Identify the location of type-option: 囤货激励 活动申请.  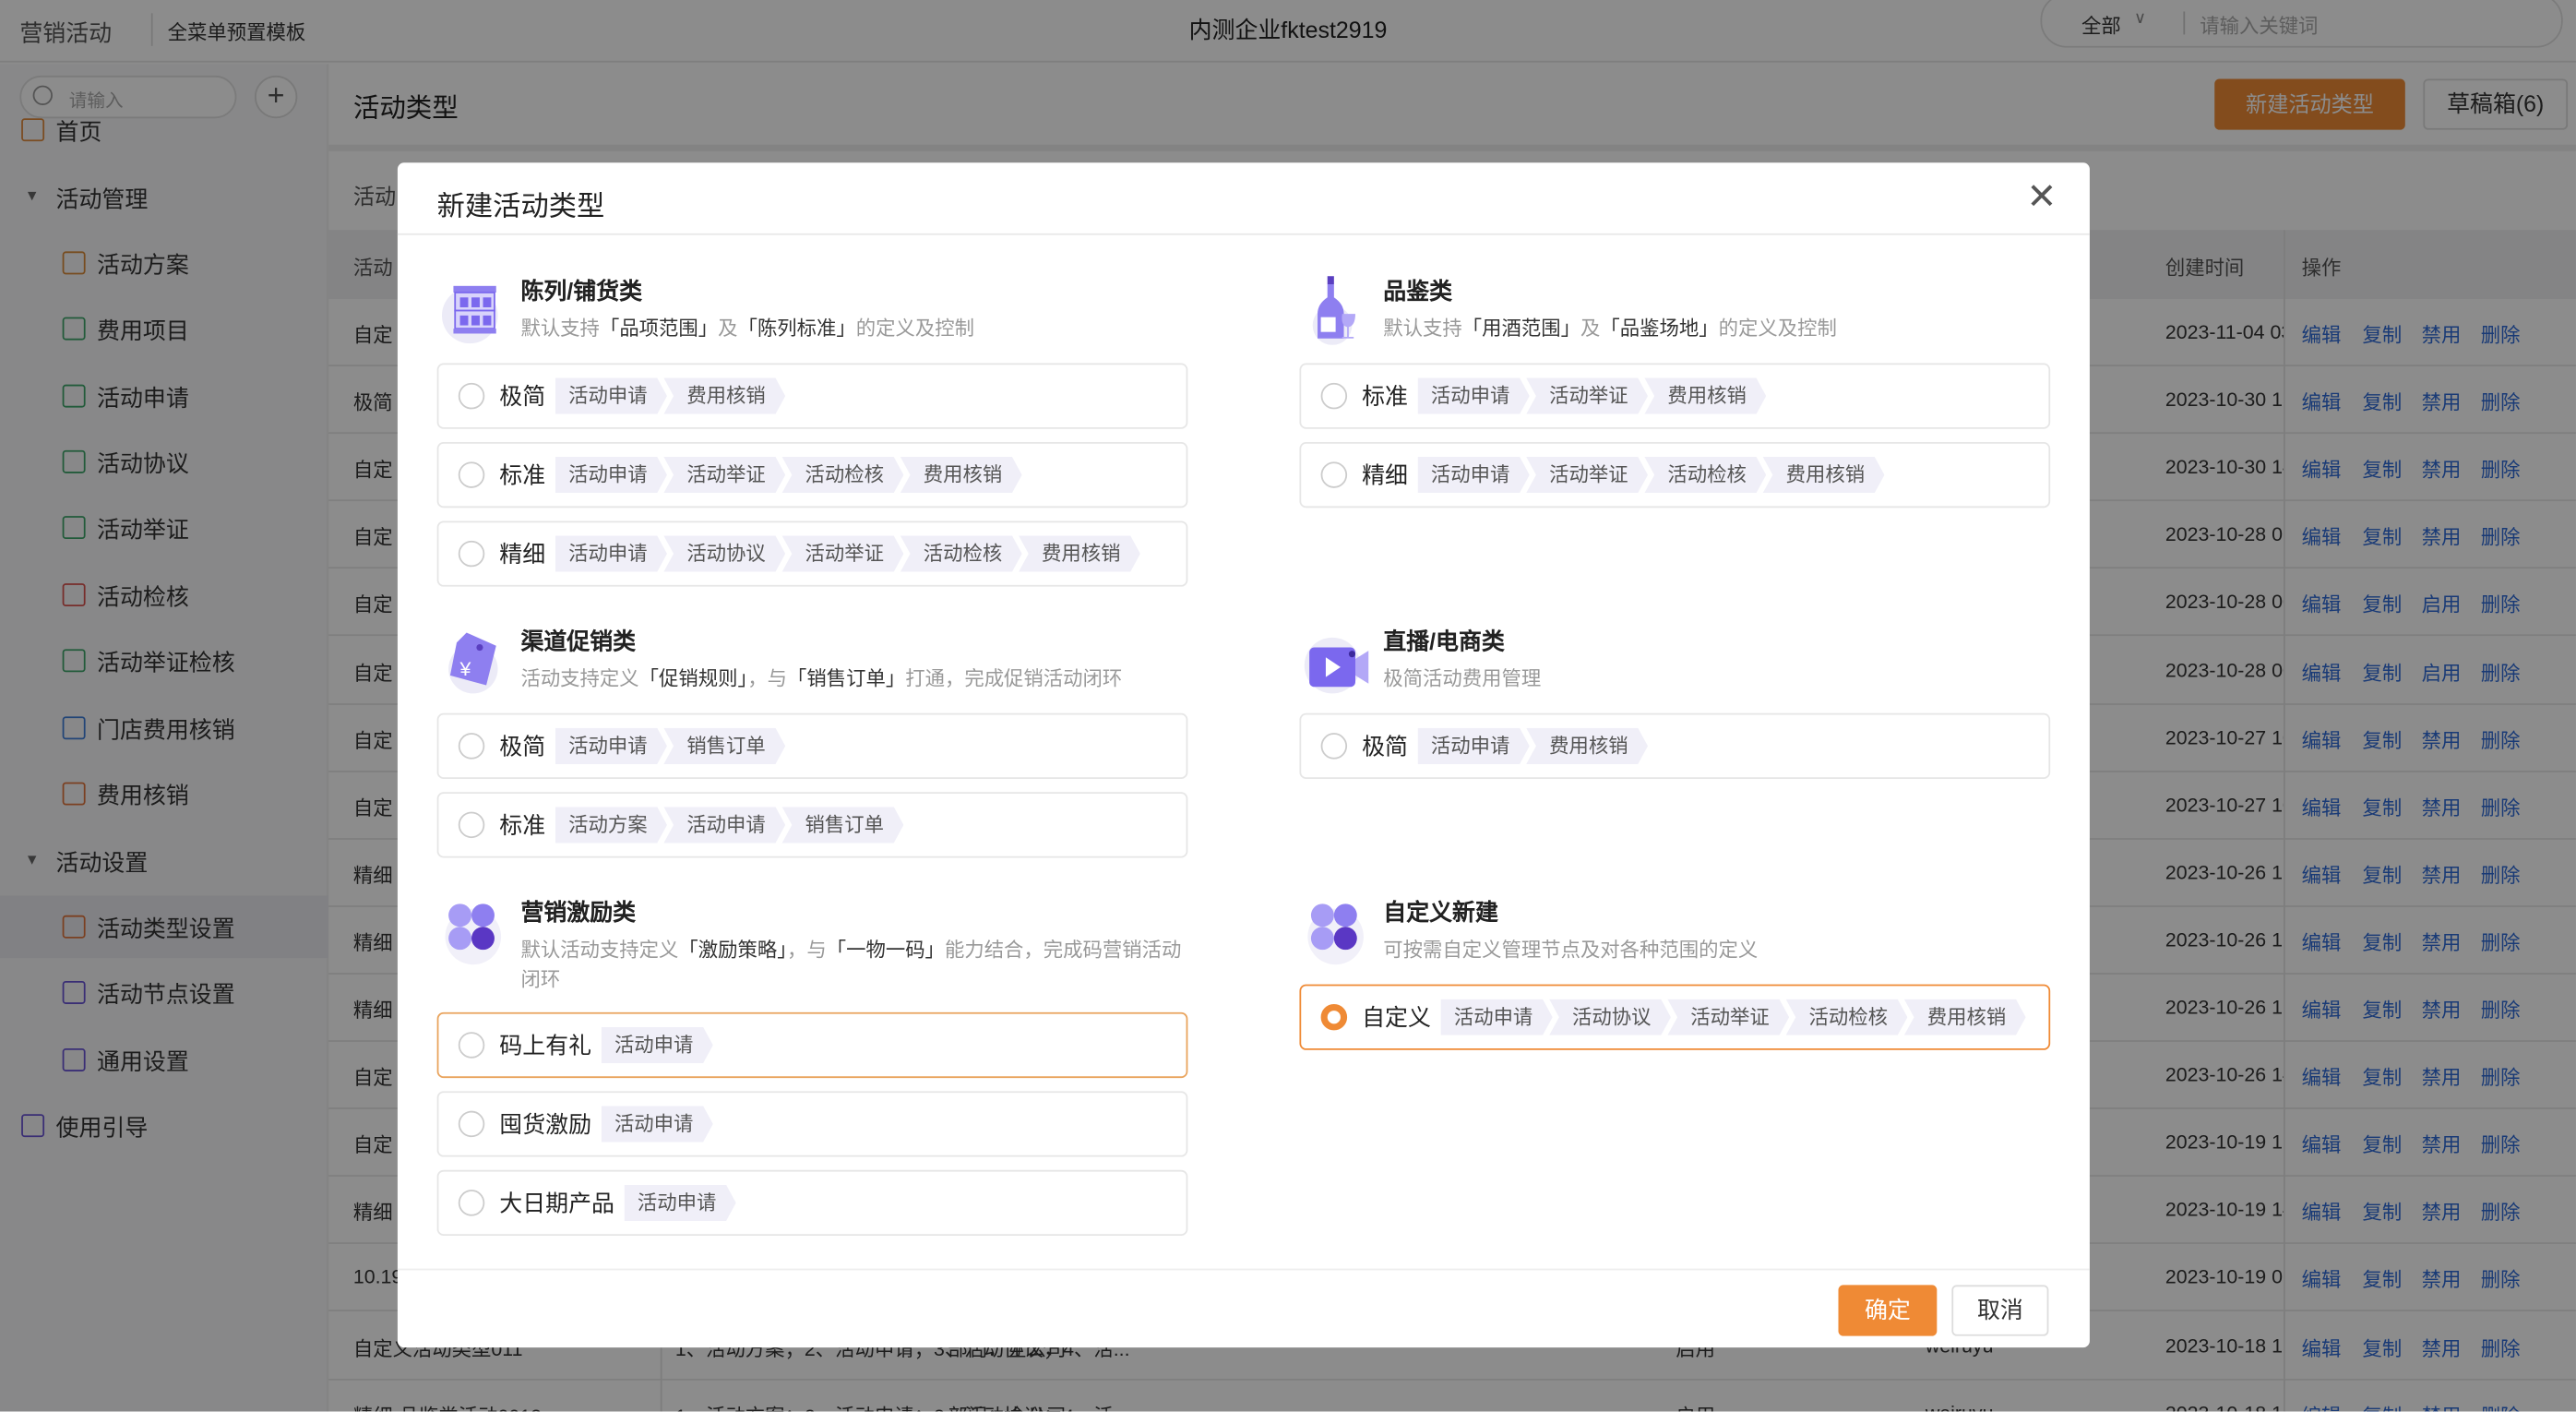
(812, 1124).